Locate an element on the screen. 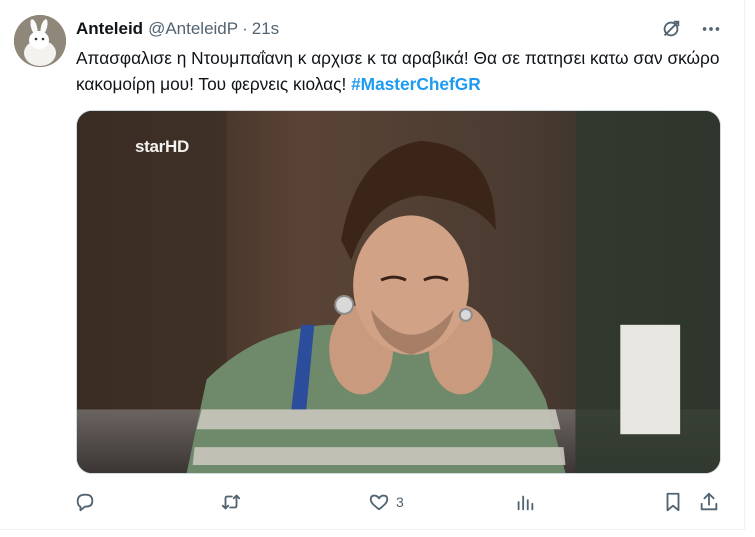  hashtag-link: #MasterChefGR is located at coordinates (416, 84).